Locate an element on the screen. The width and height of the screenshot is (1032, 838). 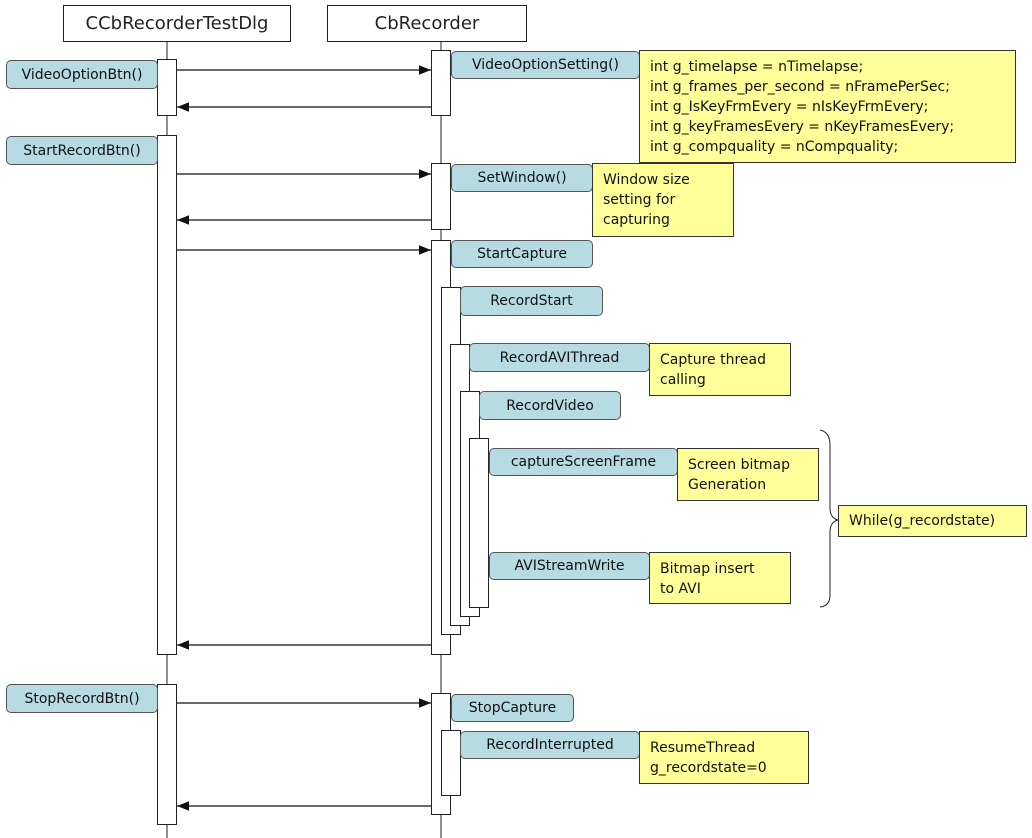
label-stop-capture: StopCapture is located at coordinates (512, 708).